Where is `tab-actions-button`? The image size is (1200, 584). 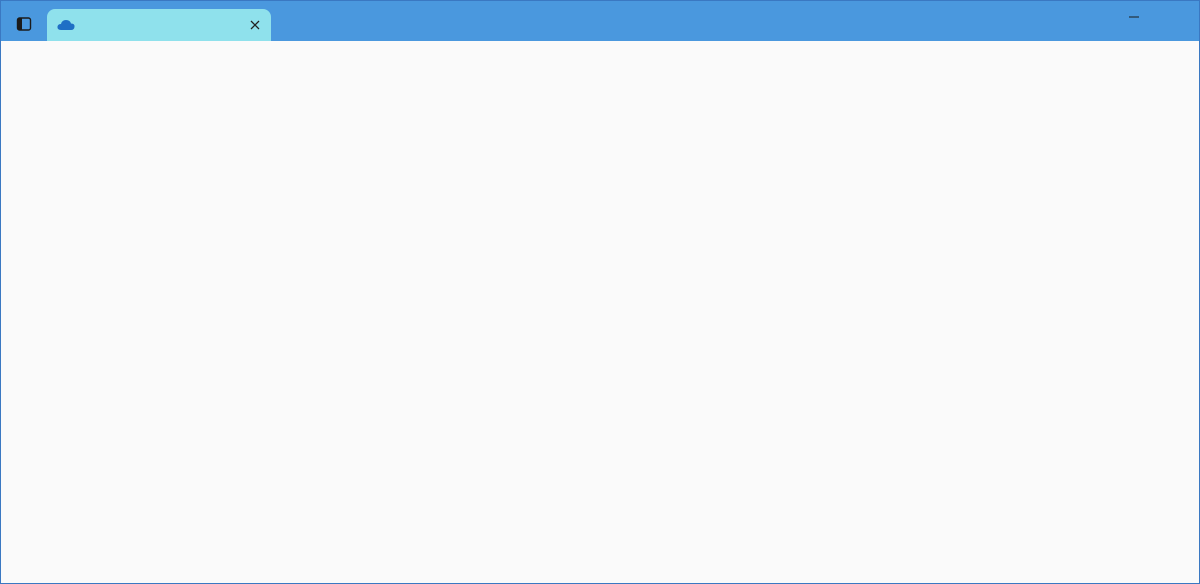
tab-actions-button is located at coordinates (24, 24).